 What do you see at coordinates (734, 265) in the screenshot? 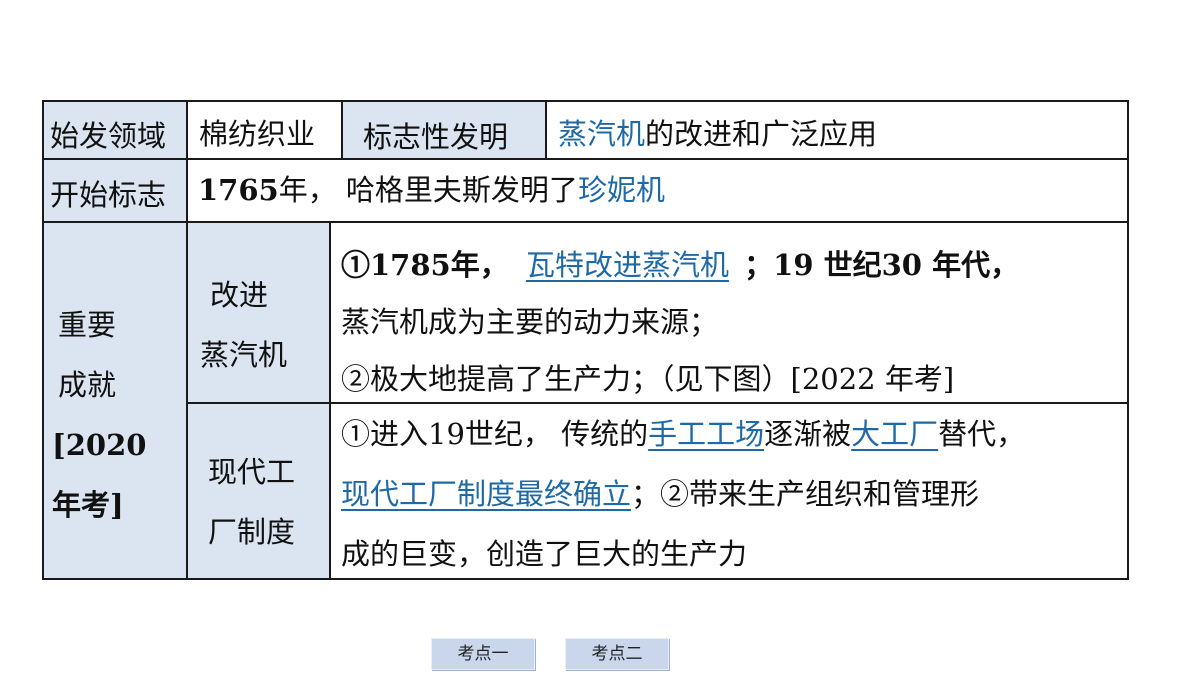
I see `steam-line-1: ①1785年， 瓦特改进蒸汽机 ；19 世纪30 年代，` at bounding box center [734, 265].